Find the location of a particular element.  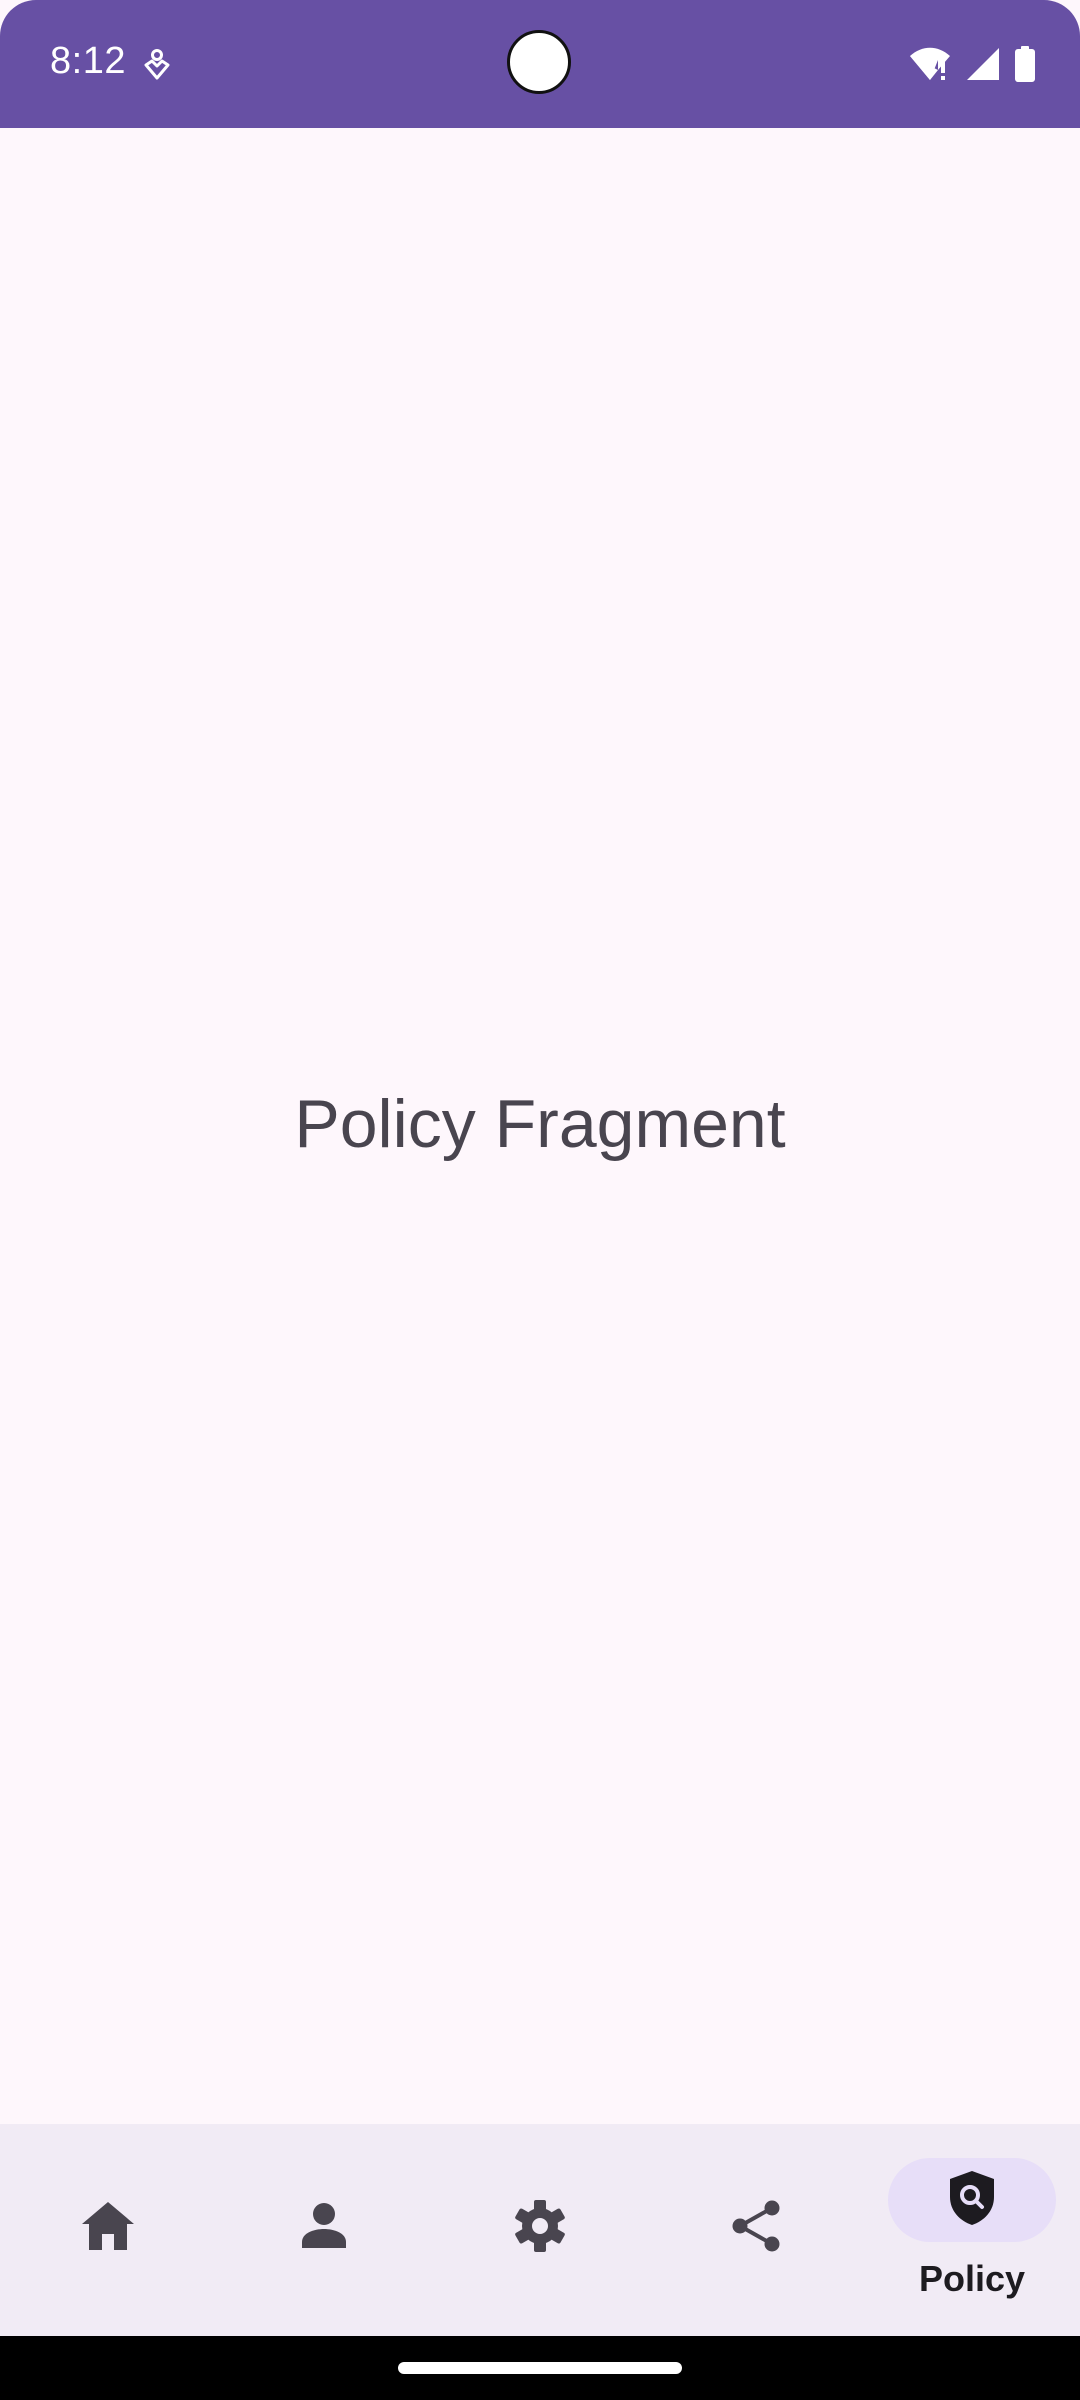

nav-active-indicator is located at coordinates (972, 2200).